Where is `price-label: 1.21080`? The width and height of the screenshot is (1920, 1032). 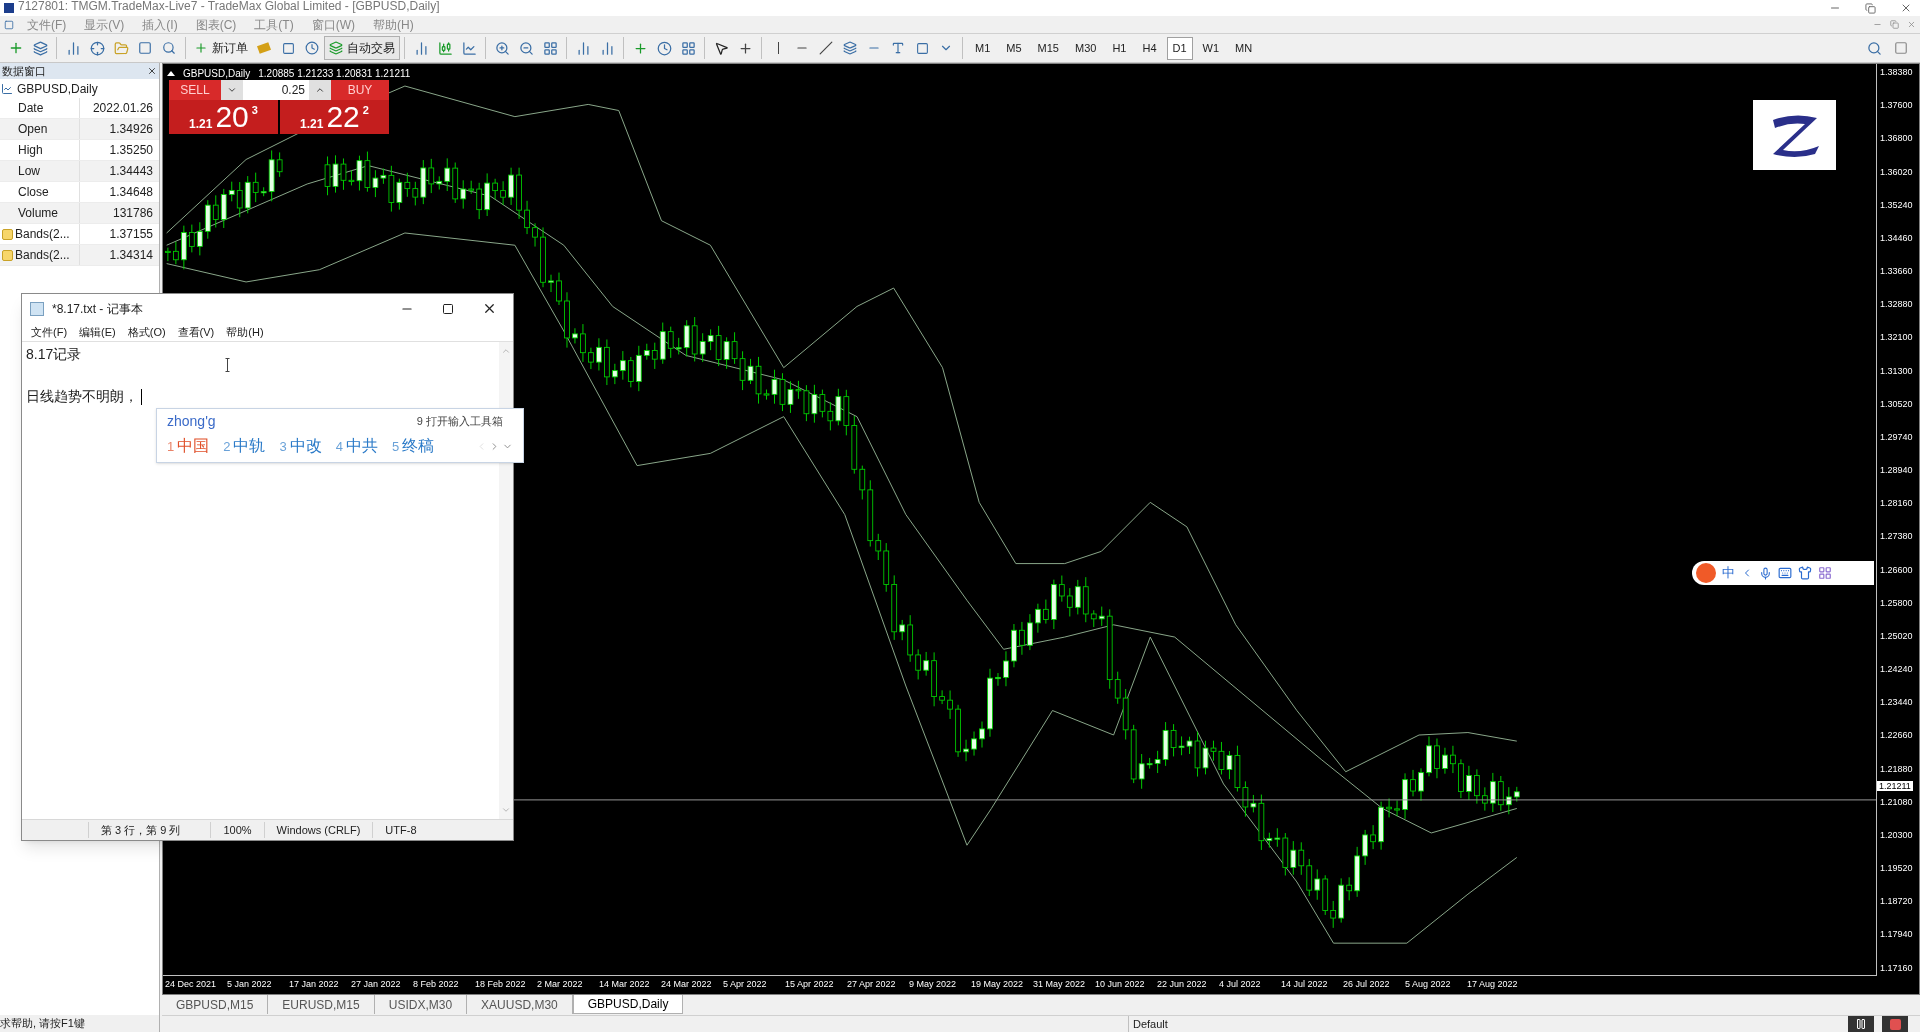
price-label: 1.21080 is located at coordinates (1896, 801).